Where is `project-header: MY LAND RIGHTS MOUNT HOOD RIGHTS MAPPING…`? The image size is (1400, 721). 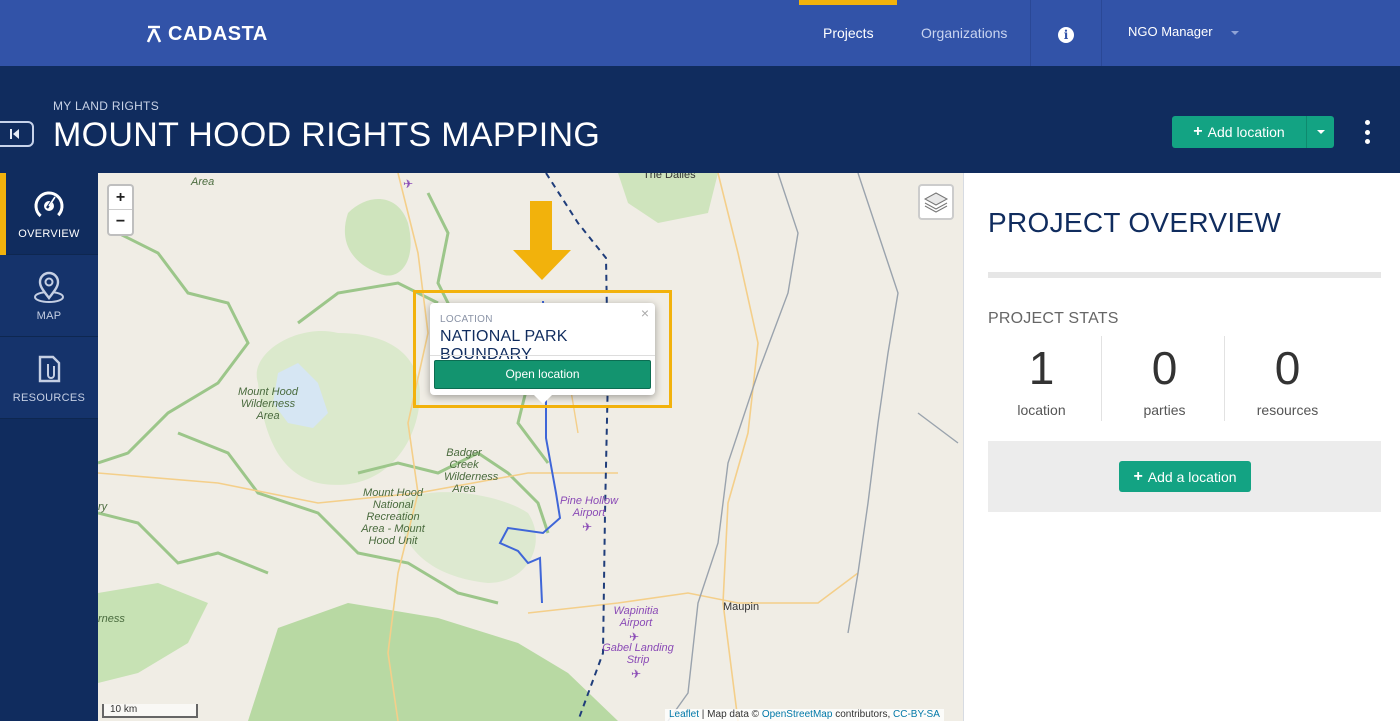 project-header: MY LAND RIGHTS MOUNT HOOD RIGHTS MAPPING… is located at coordinates (700, 119).